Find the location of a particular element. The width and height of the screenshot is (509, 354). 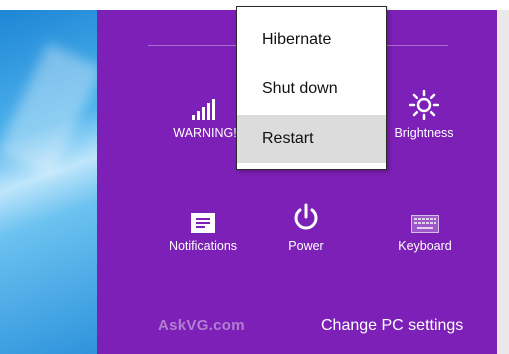

notifications-label: Notifications is located at coordinates (203, 246).